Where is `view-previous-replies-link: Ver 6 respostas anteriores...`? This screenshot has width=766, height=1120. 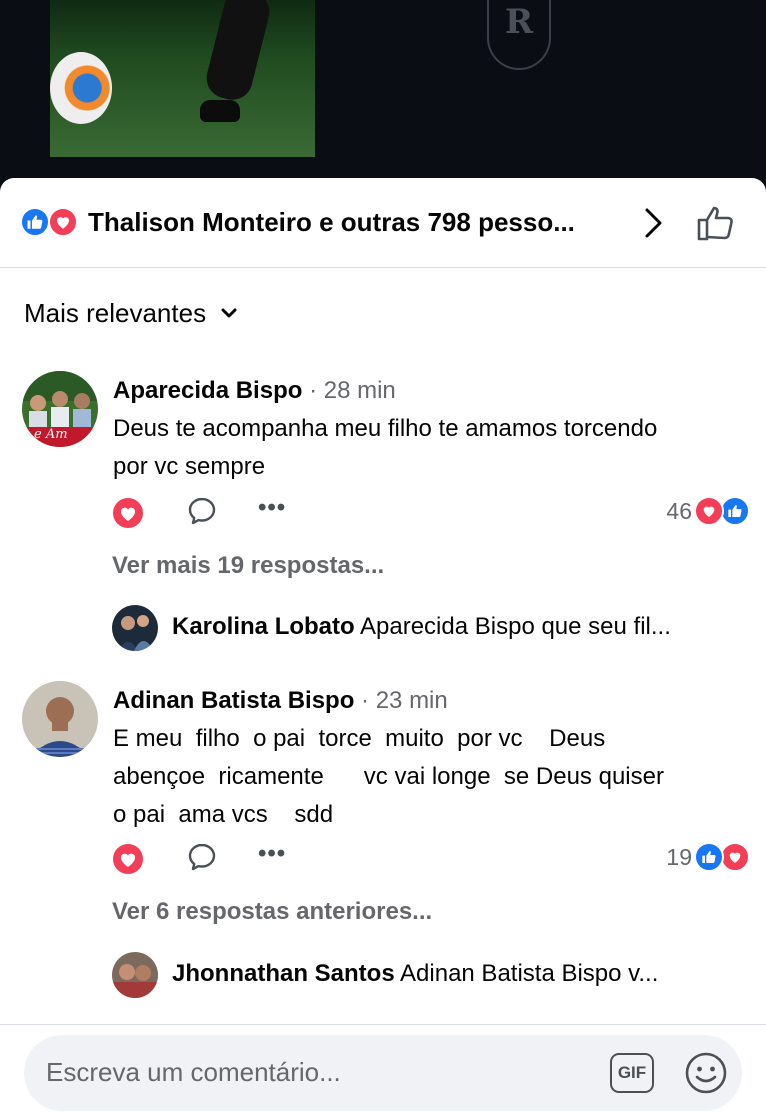
view-previous-replies-link: Ver 6 respostas anteriores... is located at coordinates (272, 912).